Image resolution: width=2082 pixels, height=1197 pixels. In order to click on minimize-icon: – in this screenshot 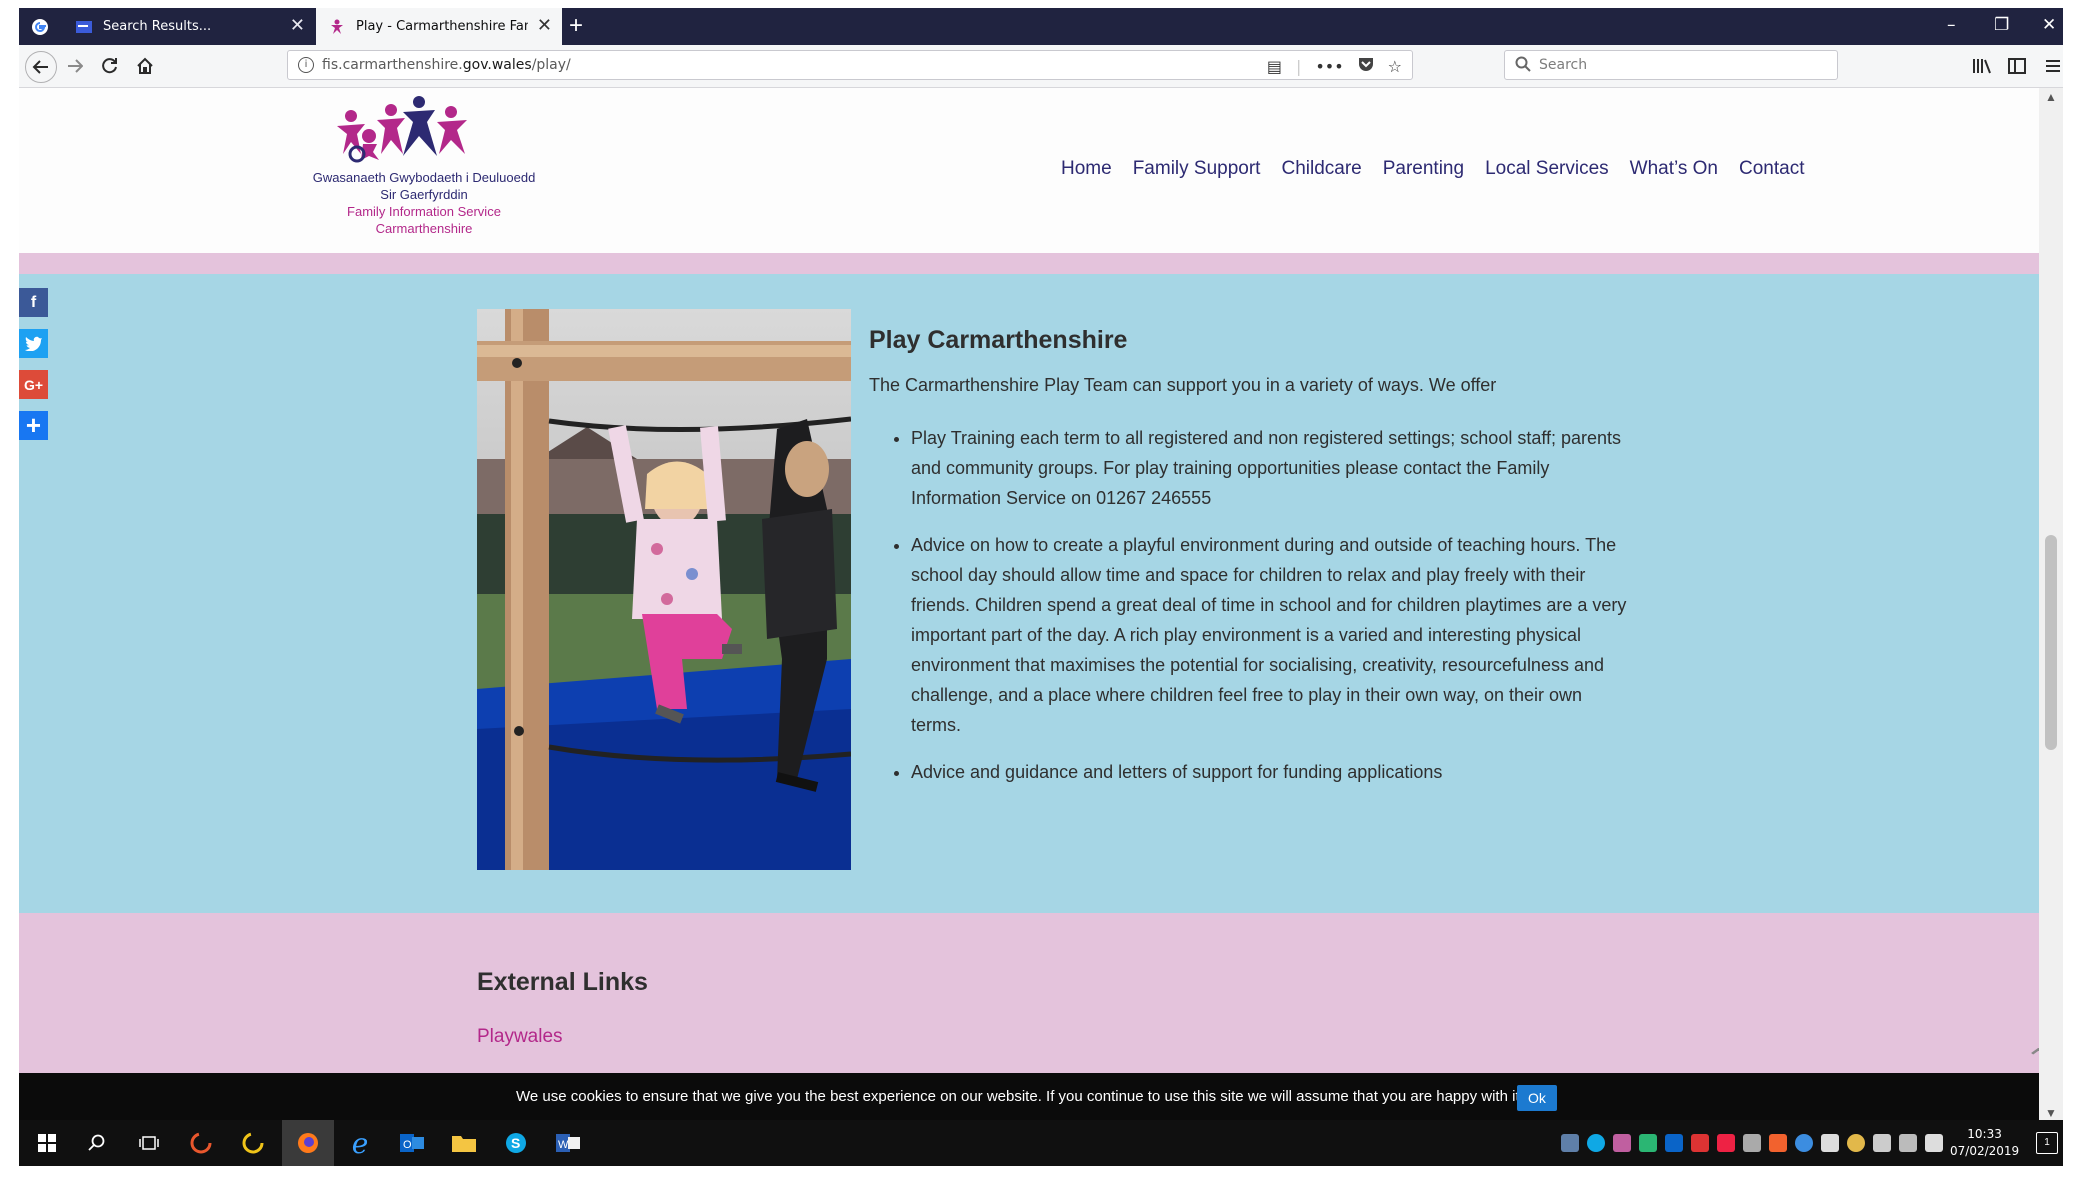, I will do `click(1951, 25)`.